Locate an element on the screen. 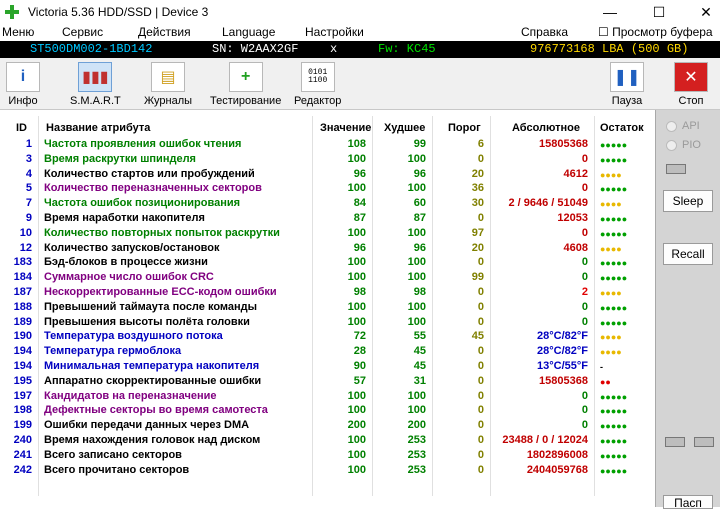 This screenshot has width=720, height=509. menu-language: Language is located at coordinates (248, 32).